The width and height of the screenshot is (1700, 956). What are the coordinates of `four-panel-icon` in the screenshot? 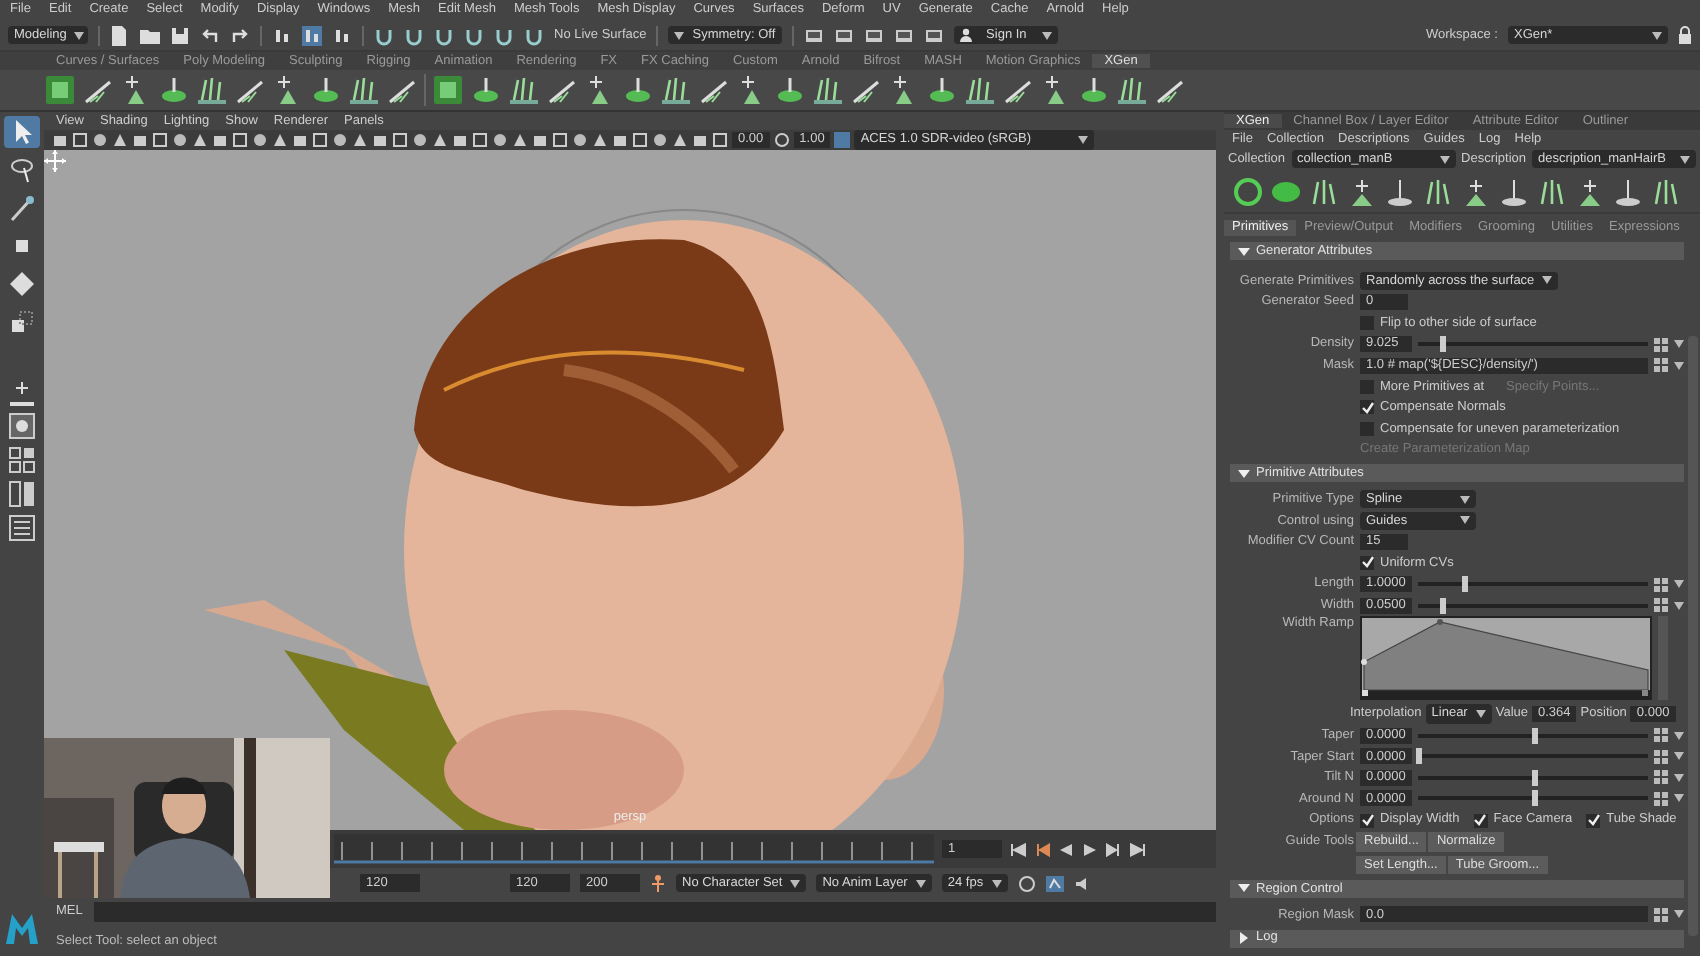 It's located at (22, 460).